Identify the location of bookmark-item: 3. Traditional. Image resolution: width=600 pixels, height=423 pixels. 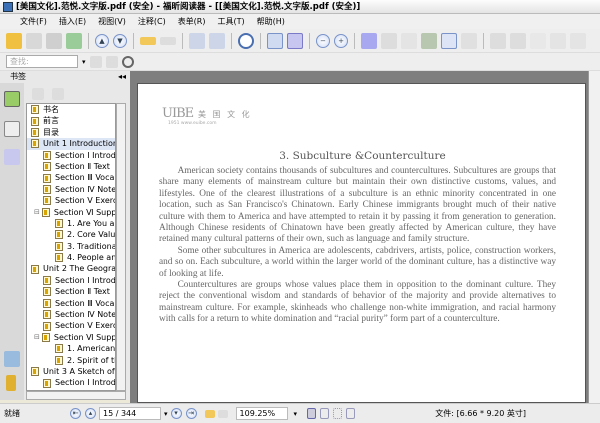
(71, 246).